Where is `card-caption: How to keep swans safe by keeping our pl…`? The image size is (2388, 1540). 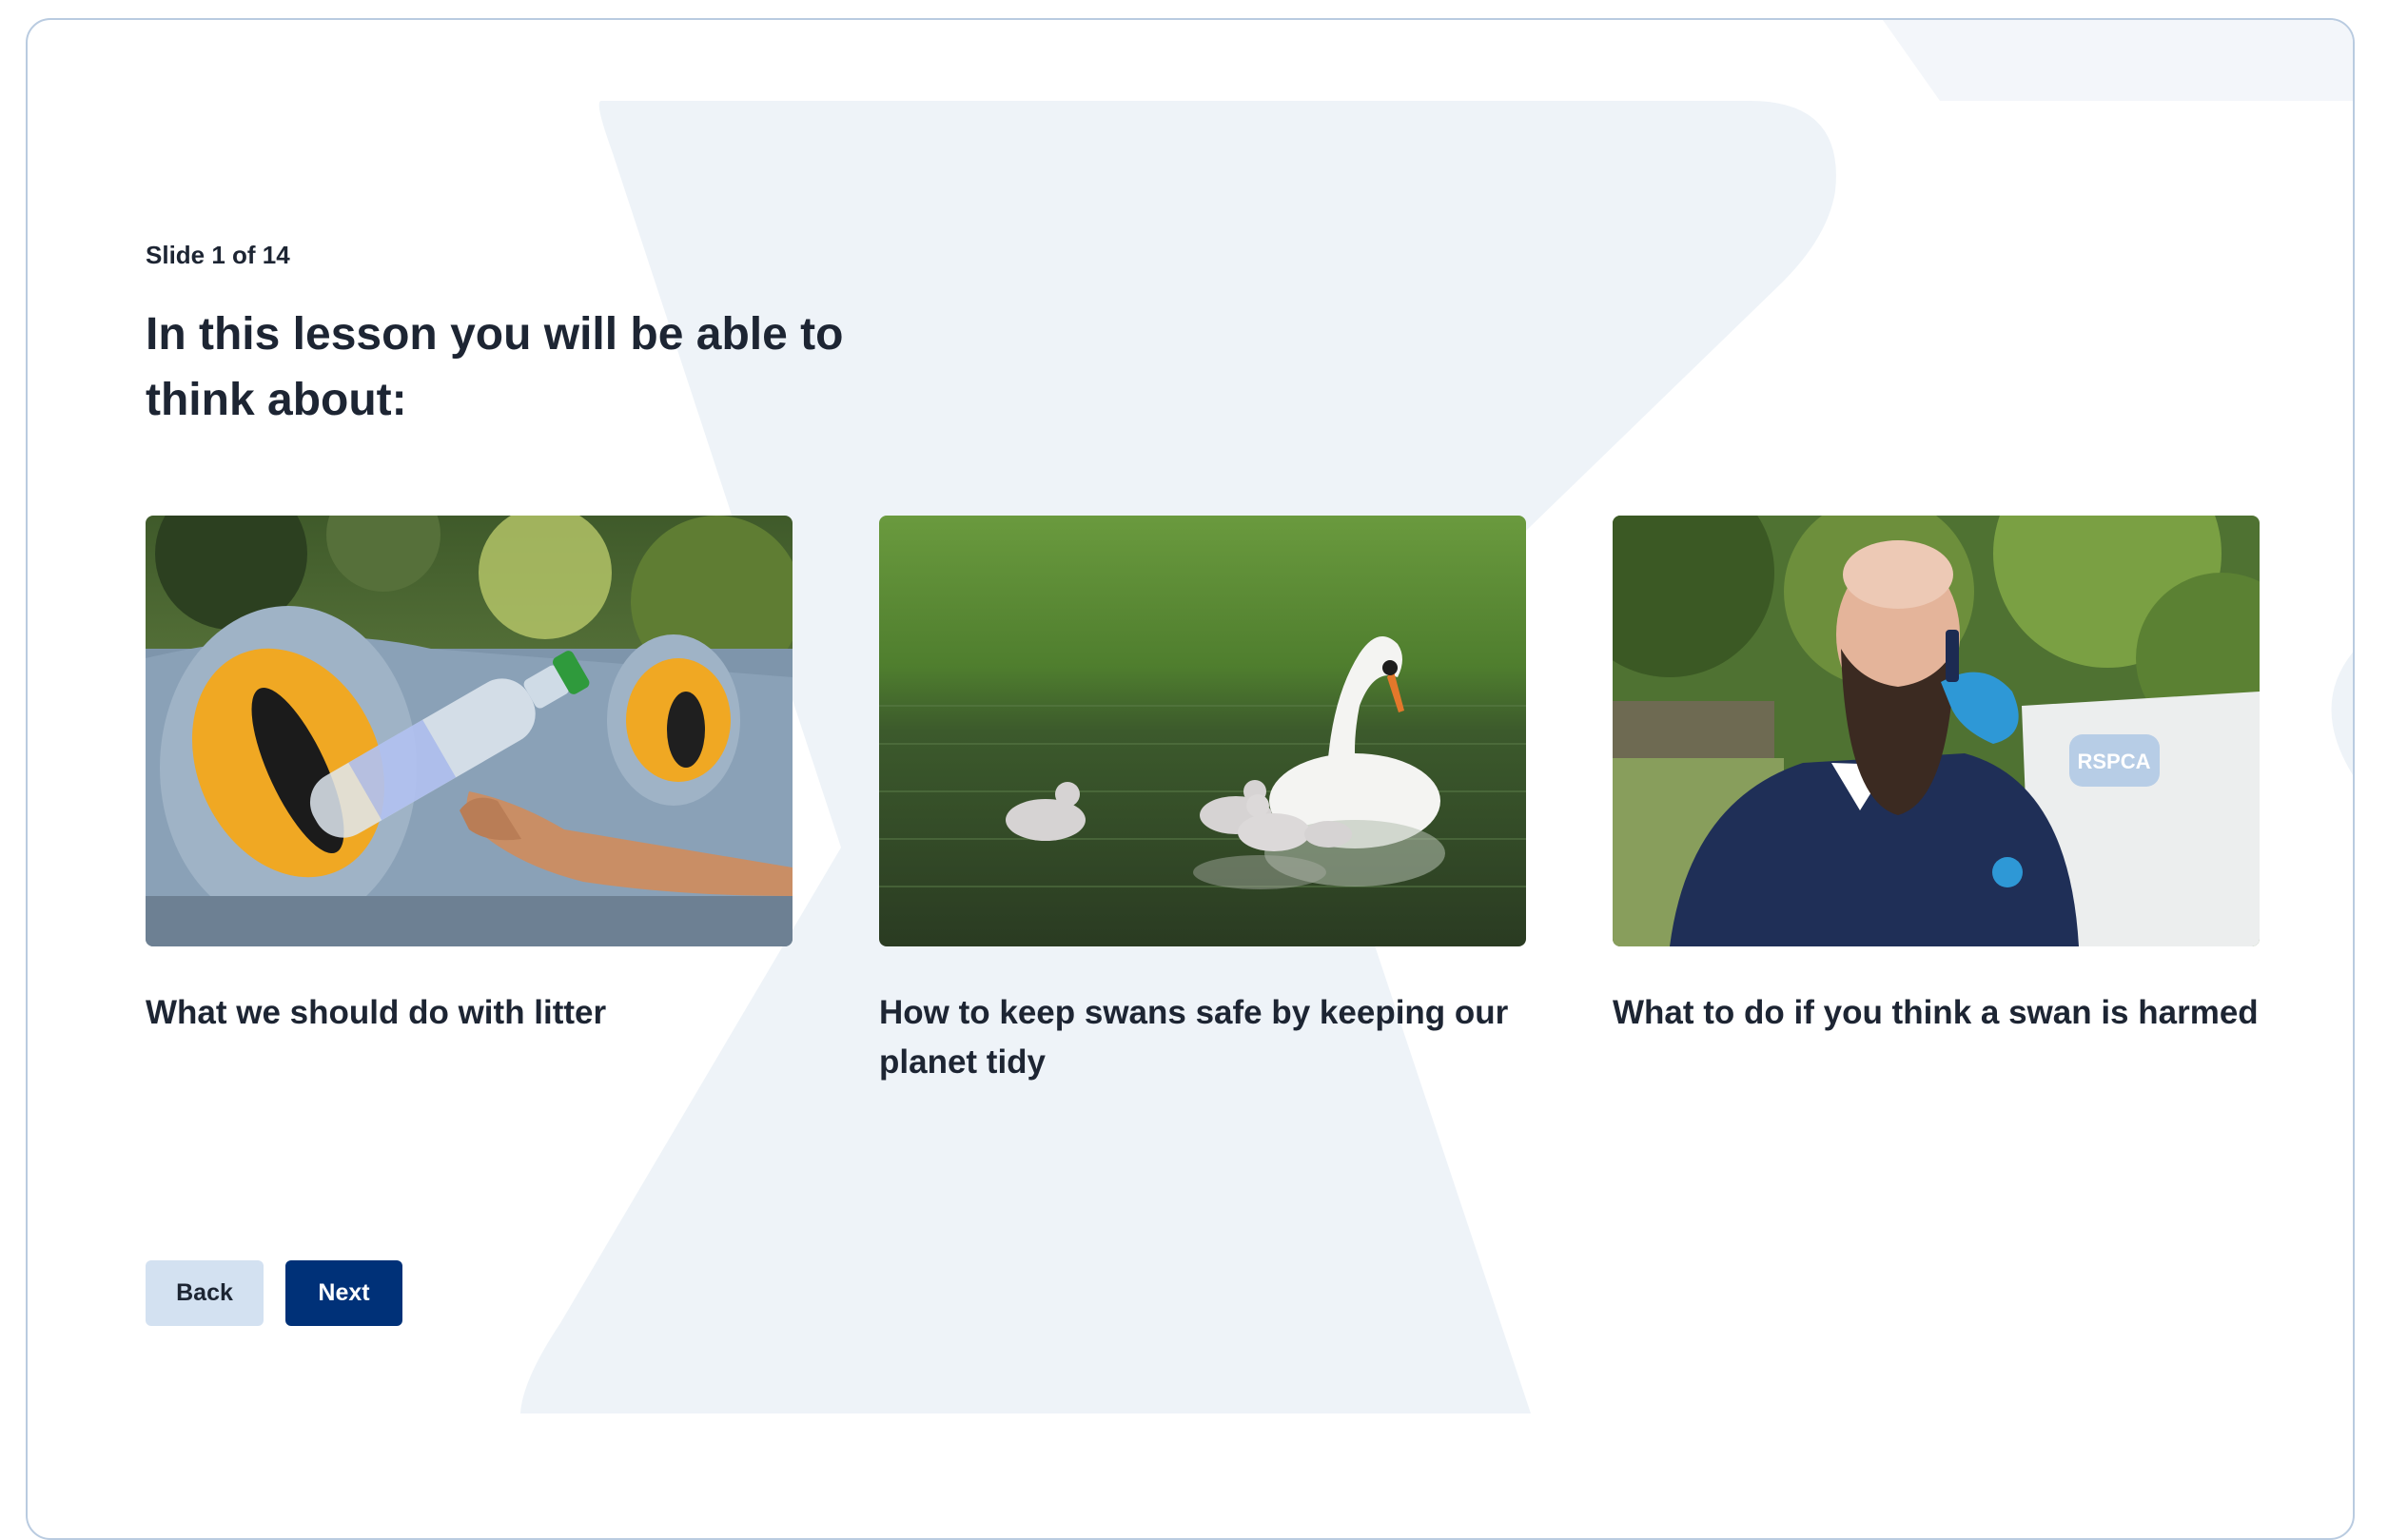
card-caption: How to keep swans safe by keeping our pl… is located at coordinates (1194, 1037).